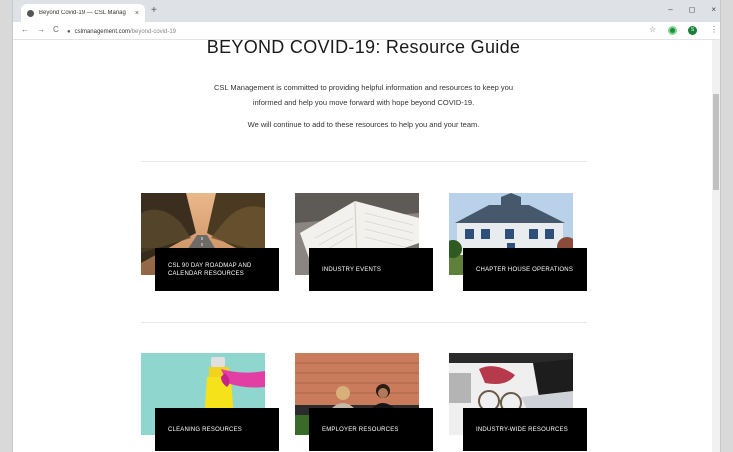 The image size is (733, 452). I want to click on url-field: ● cslmanagement.com/beyond-covid-19, so click(355, 31).